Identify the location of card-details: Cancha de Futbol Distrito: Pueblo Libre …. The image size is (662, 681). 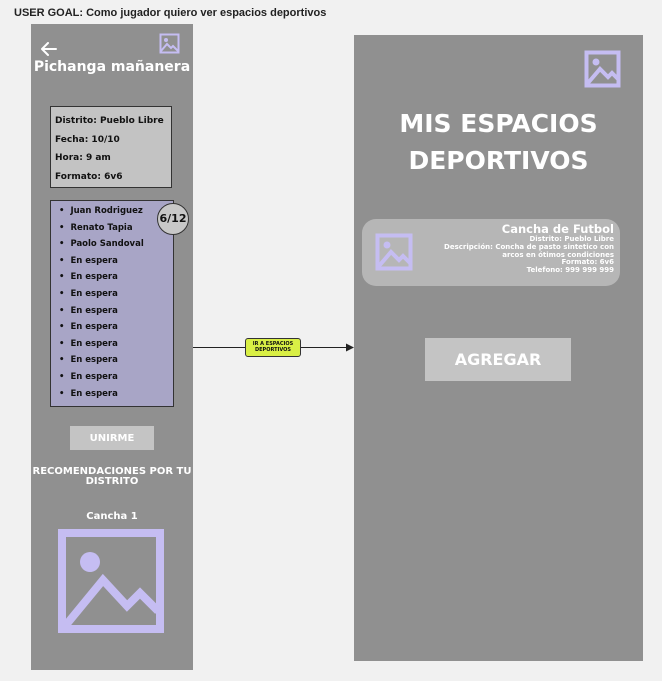
(519, 249).